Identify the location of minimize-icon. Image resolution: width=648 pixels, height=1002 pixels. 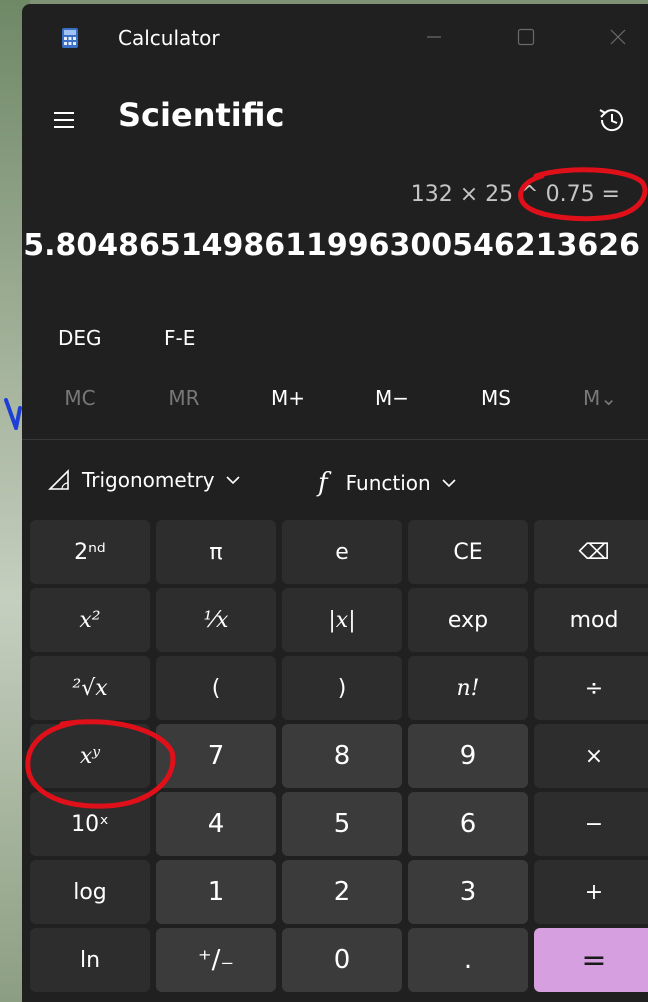
(434, 37).